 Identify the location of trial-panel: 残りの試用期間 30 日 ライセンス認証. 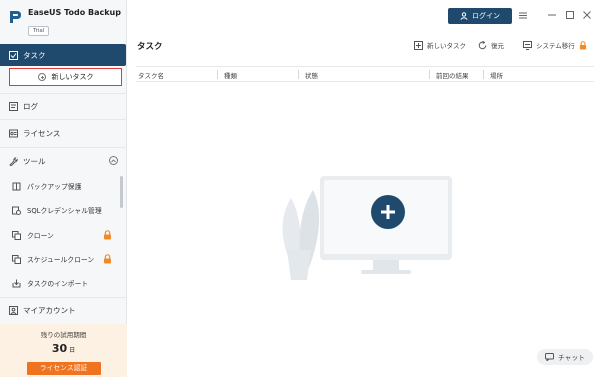
(63, 350).